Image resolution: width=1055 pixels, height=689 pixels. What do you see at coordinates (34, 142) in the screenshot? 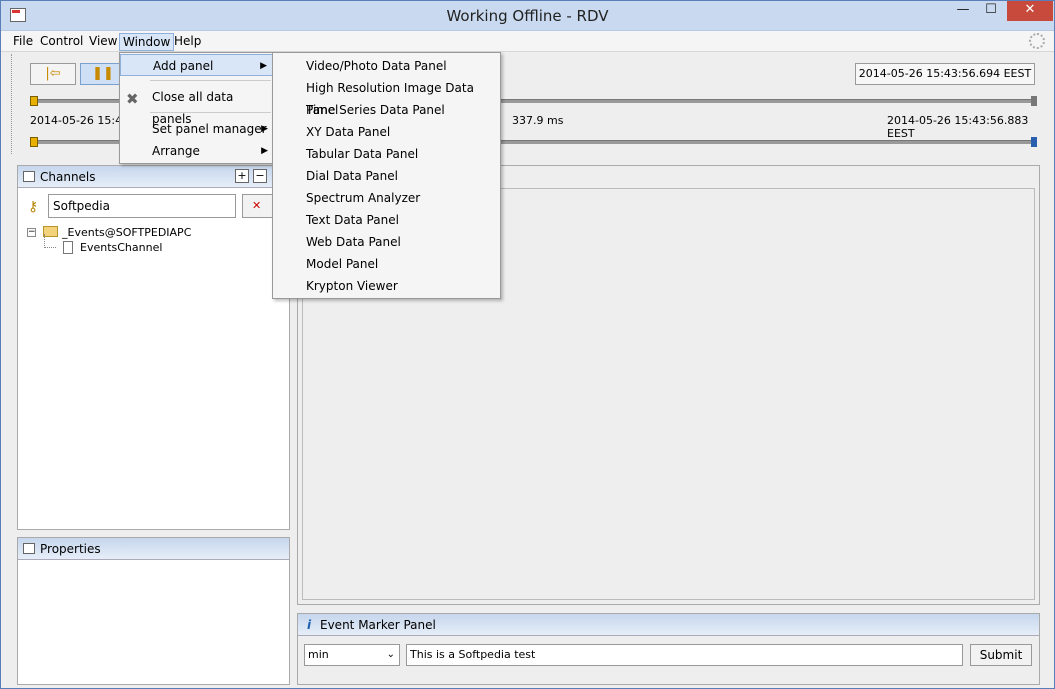
I see `range-slider-start-knob` at bounding box center [34, 142].